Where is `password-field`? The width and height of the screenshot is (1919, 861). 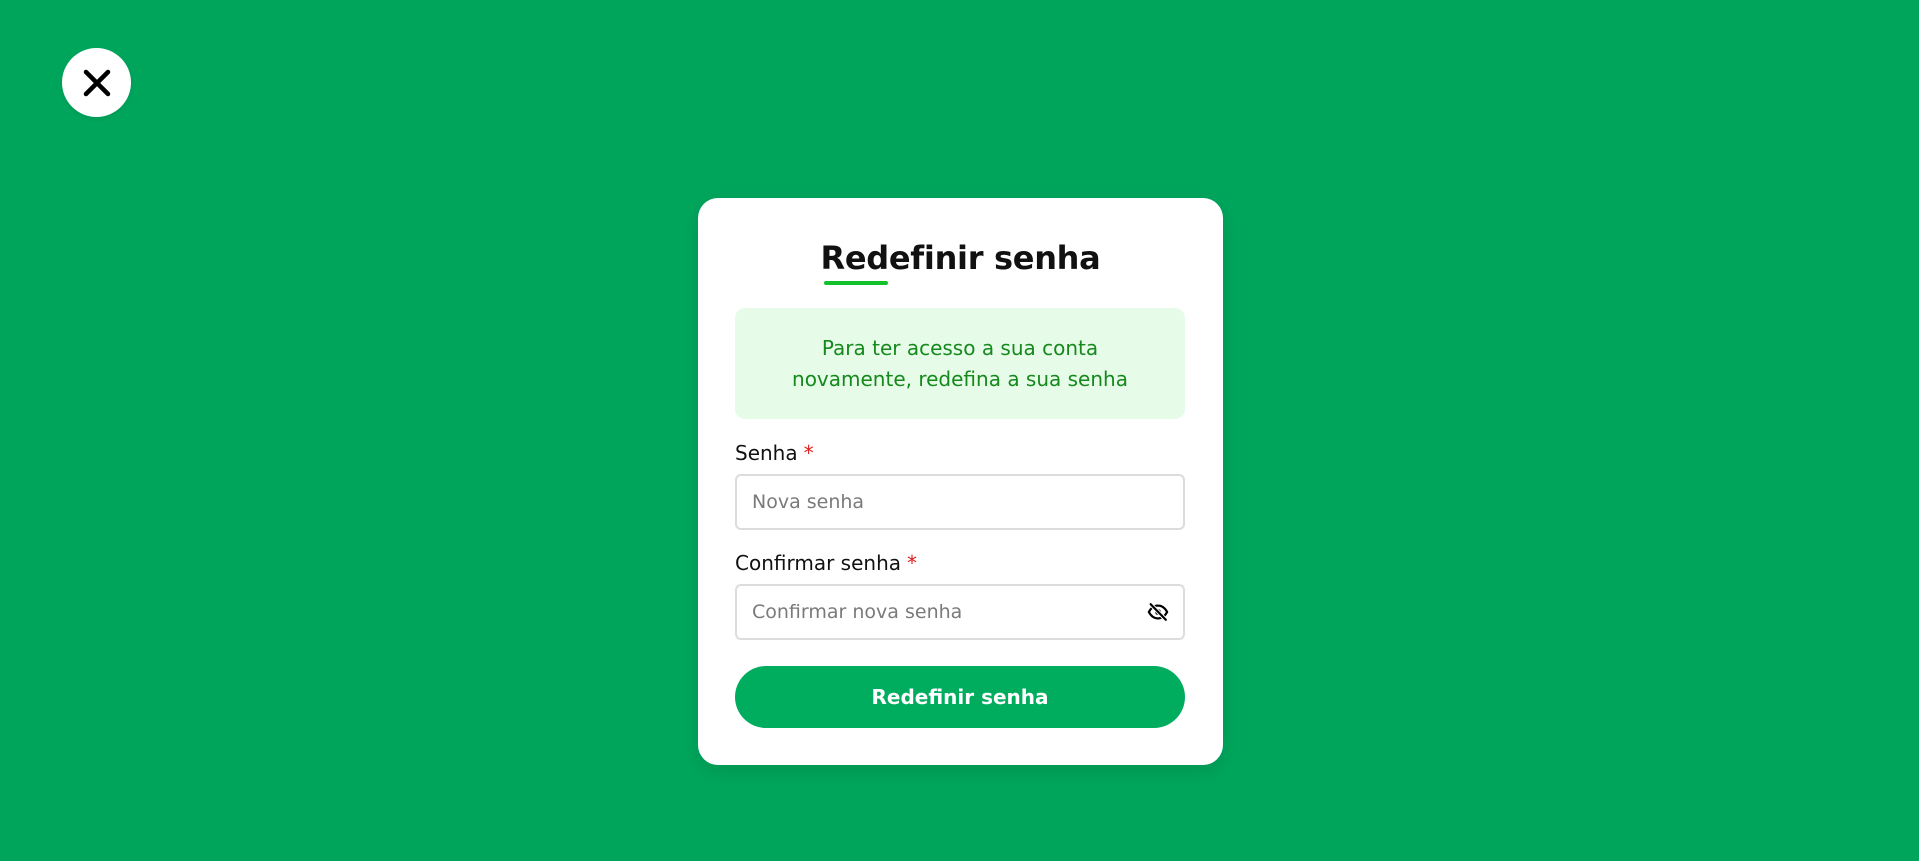
password-field is located at coordinates (960, 502).